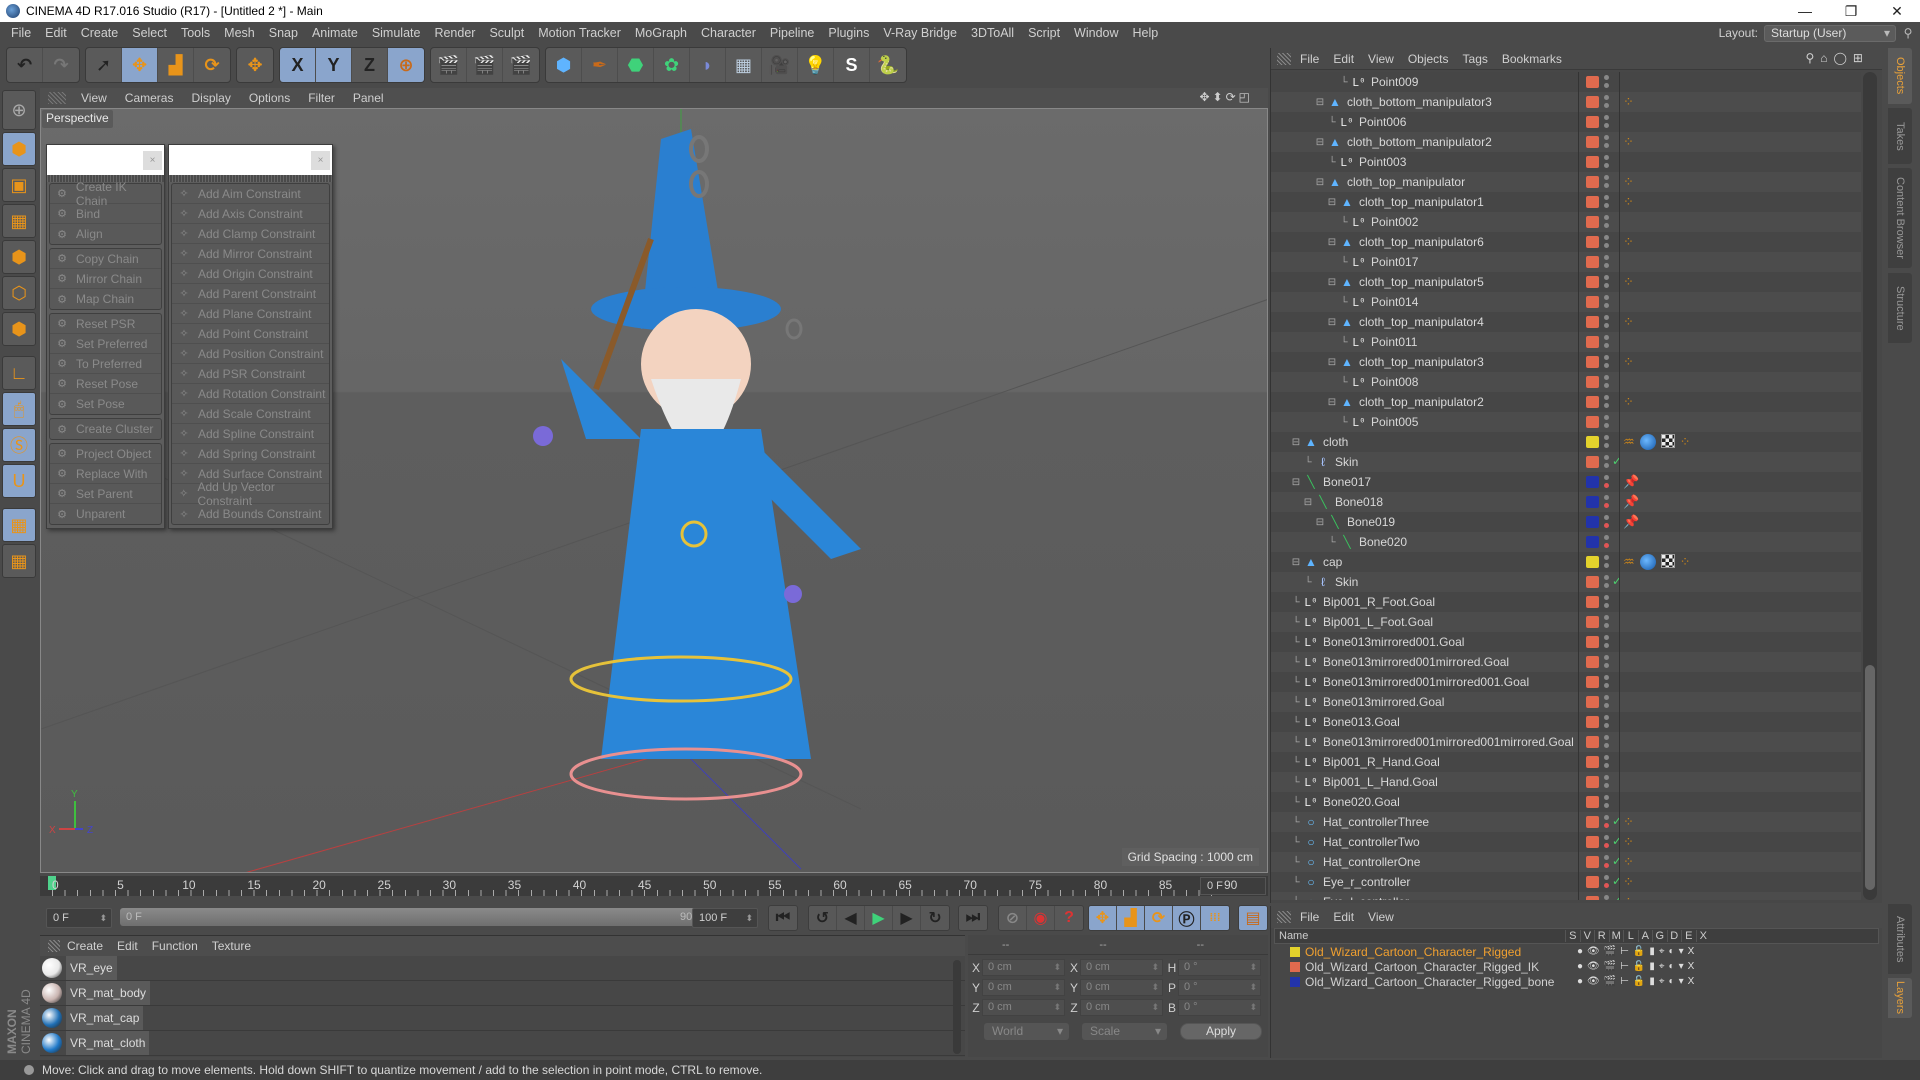 This screenshot has width=1920, height=1080. Describe the element at coordinates (1121, 987) in the screenshot. I see `size-y-field: 0 cm` at that location.